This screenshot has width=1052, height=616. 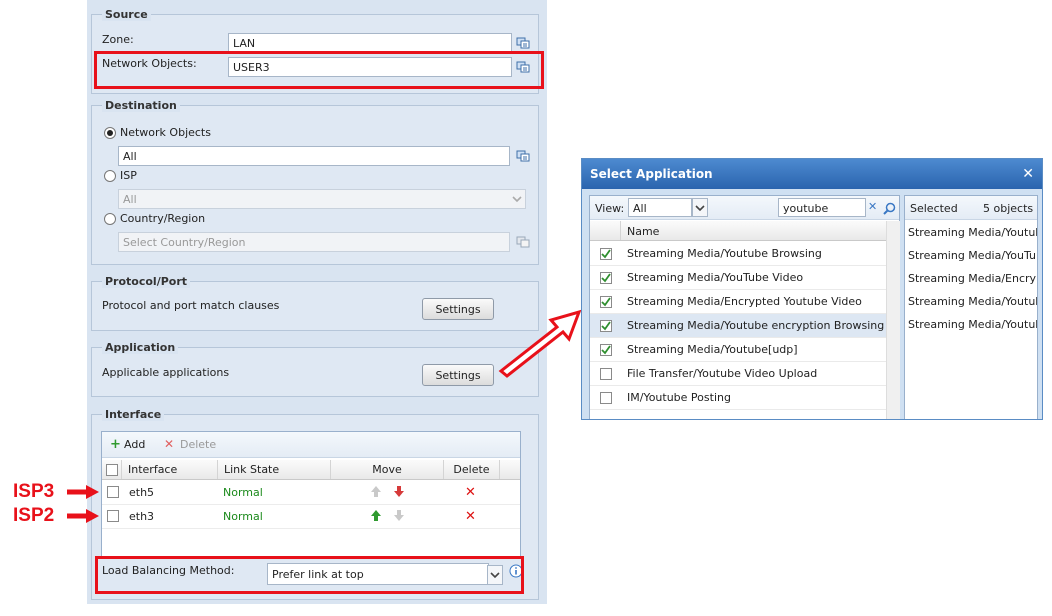 I want to click on delete-toolbar-icon: ✕, so click(x=169, y=444).